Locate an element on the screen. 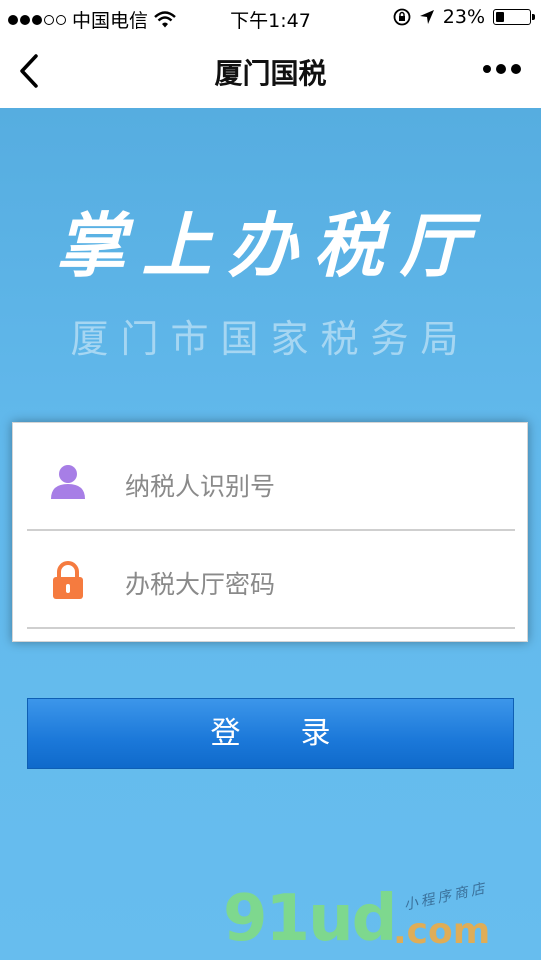  login-button: 登录 is located at coordinates (270, 733).